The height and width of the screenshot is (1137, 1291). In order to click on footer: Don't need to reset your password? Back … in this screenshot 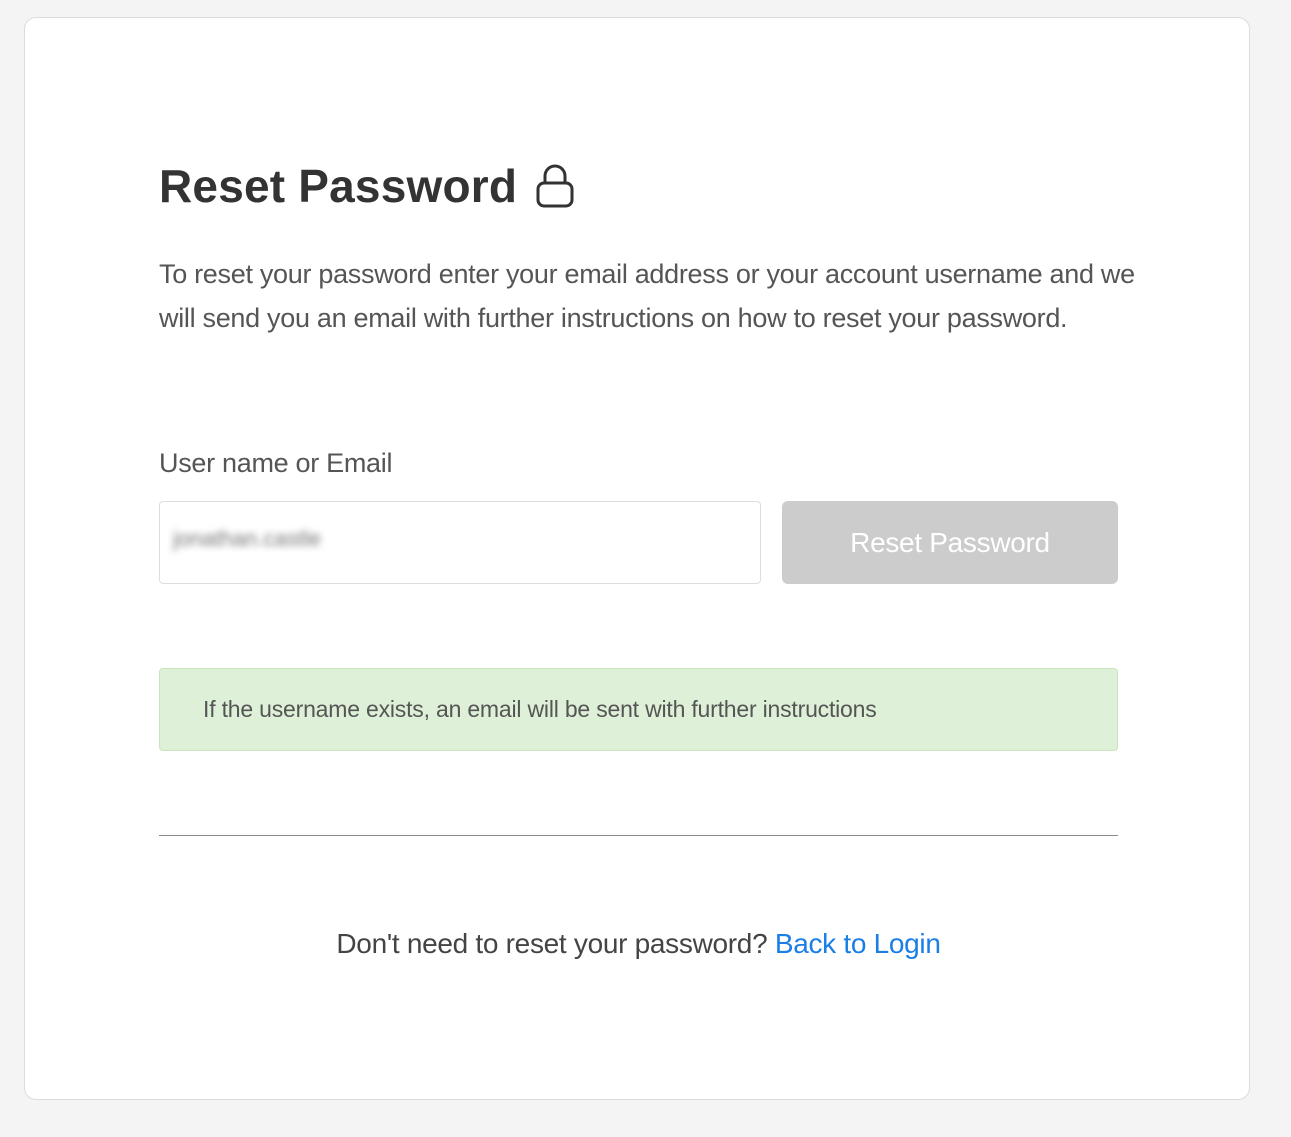, I will do `click(638, 944)`.